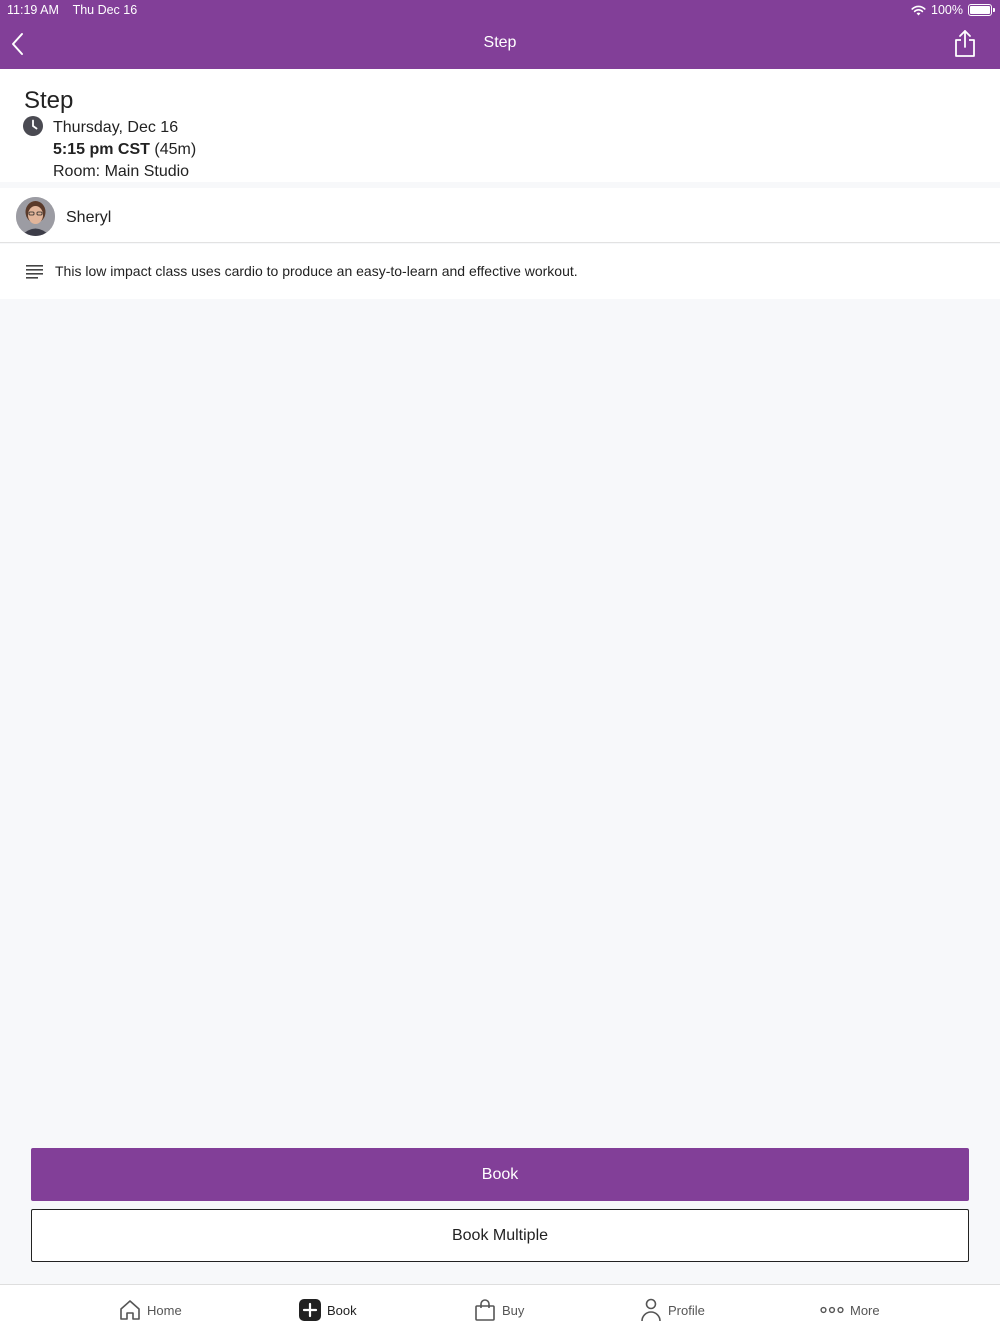 This screenshot has height=1334, width=1000. I want to click on class-time-row: 5:15 pm CST (45m), so click(124, 150).